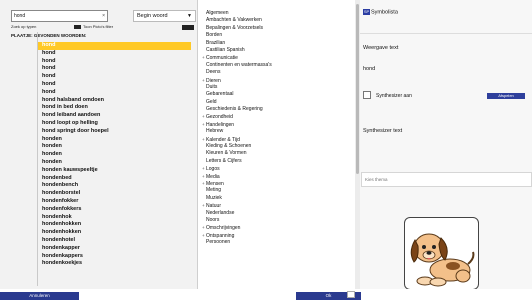  I want to click on category-item: Brazilian, so click(271, 43).